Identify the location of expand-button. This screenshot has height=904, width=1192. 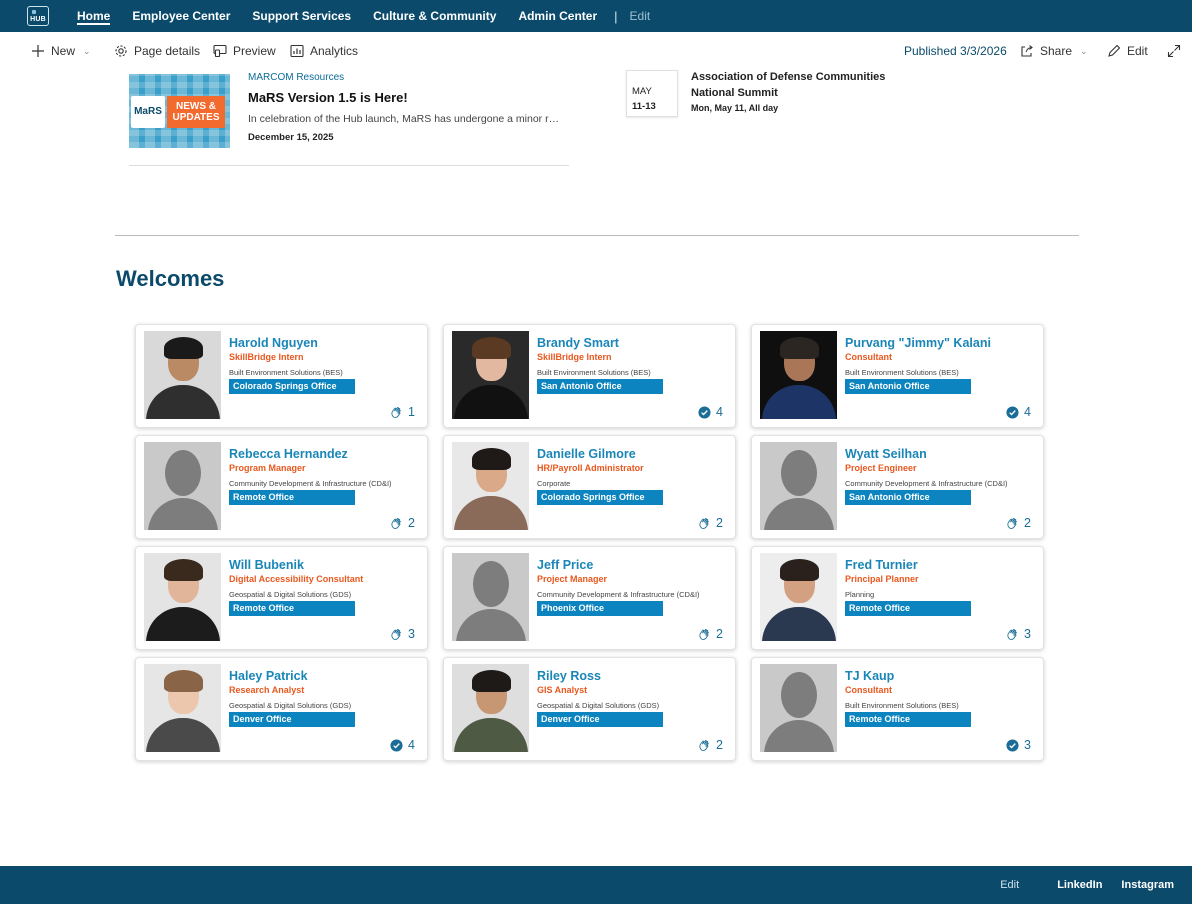
(1174, 51).